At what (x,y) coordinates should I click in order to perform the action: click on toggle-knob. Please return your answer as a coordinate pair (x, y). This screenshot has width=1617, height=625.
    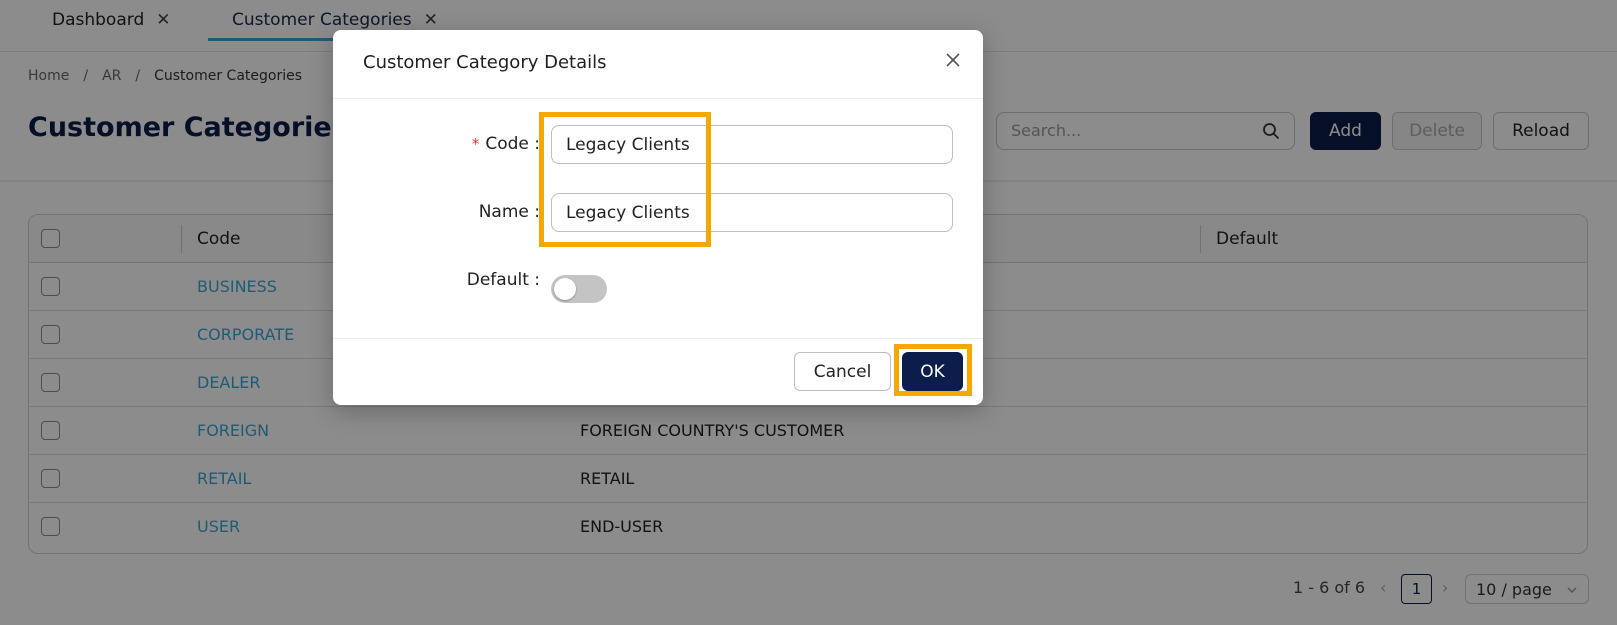
    Looking at the image, I should click on (565, 289).